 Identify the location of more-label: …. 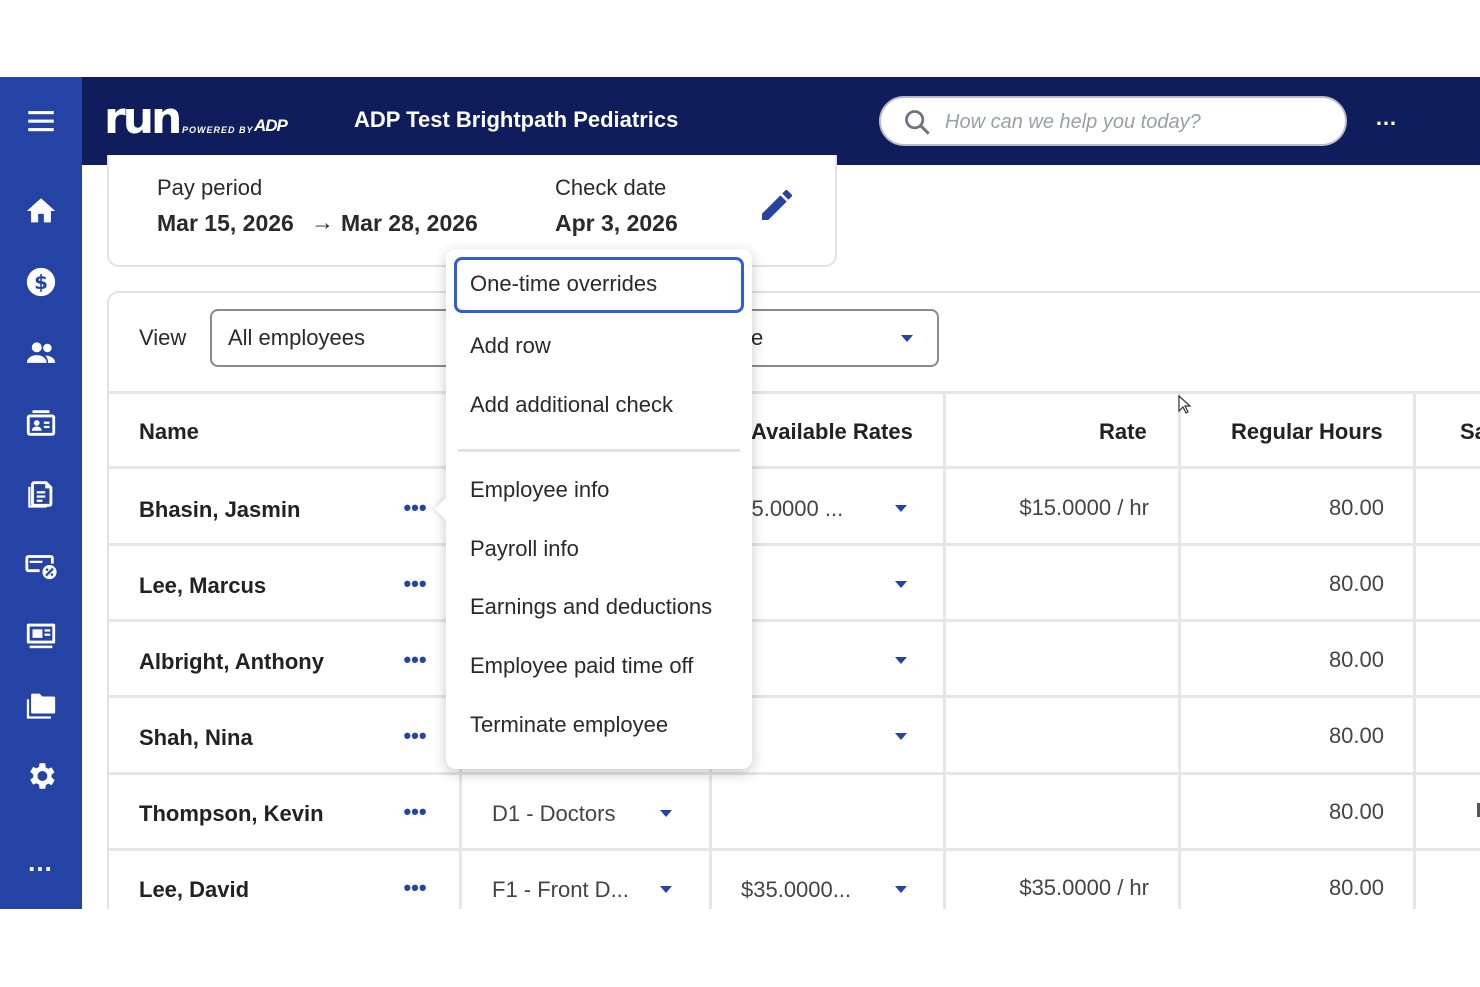
(41, 862).